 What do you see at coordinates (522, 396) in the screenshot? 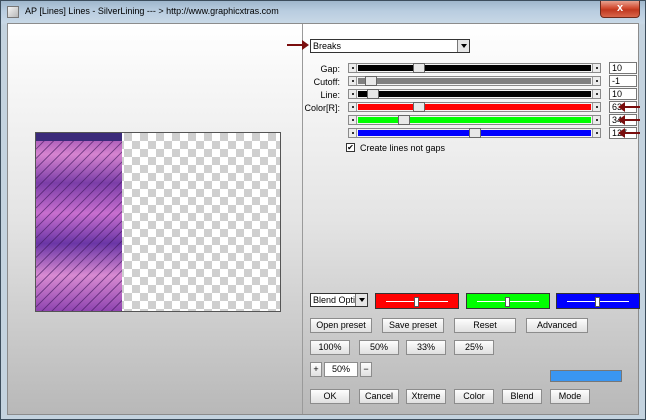
I see `blend-button: Blend` at bounding box center [522, 396].